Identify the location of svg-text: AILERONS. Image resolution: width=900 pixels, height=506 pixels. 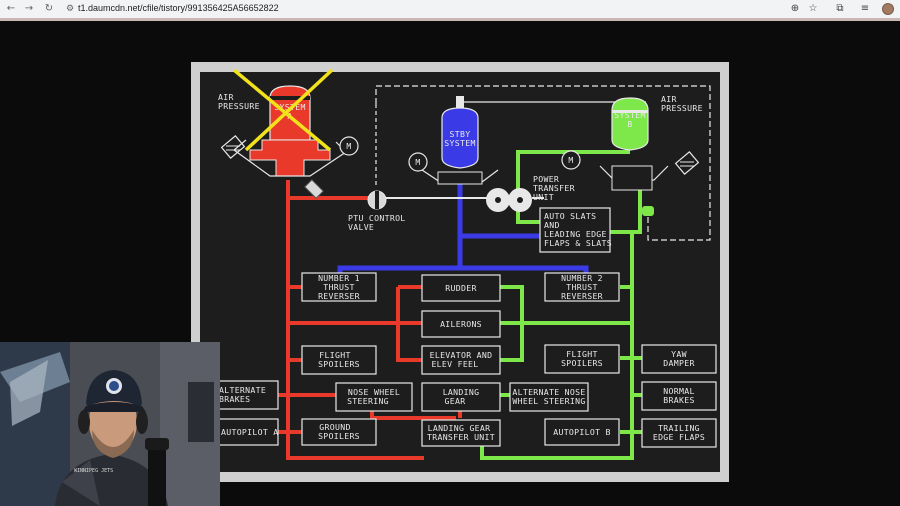
(461, 324).